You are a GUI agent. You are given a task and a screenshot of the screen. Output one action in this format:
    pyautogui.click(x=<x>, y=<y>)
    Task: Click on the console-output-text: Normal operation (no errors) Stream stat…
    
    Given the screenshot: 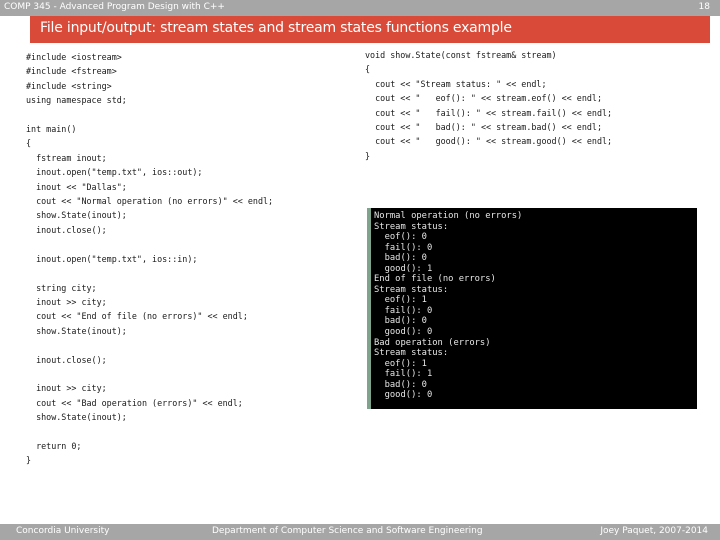 What is the action you would take?
    pyautogui.click(x=448, y=306)
    